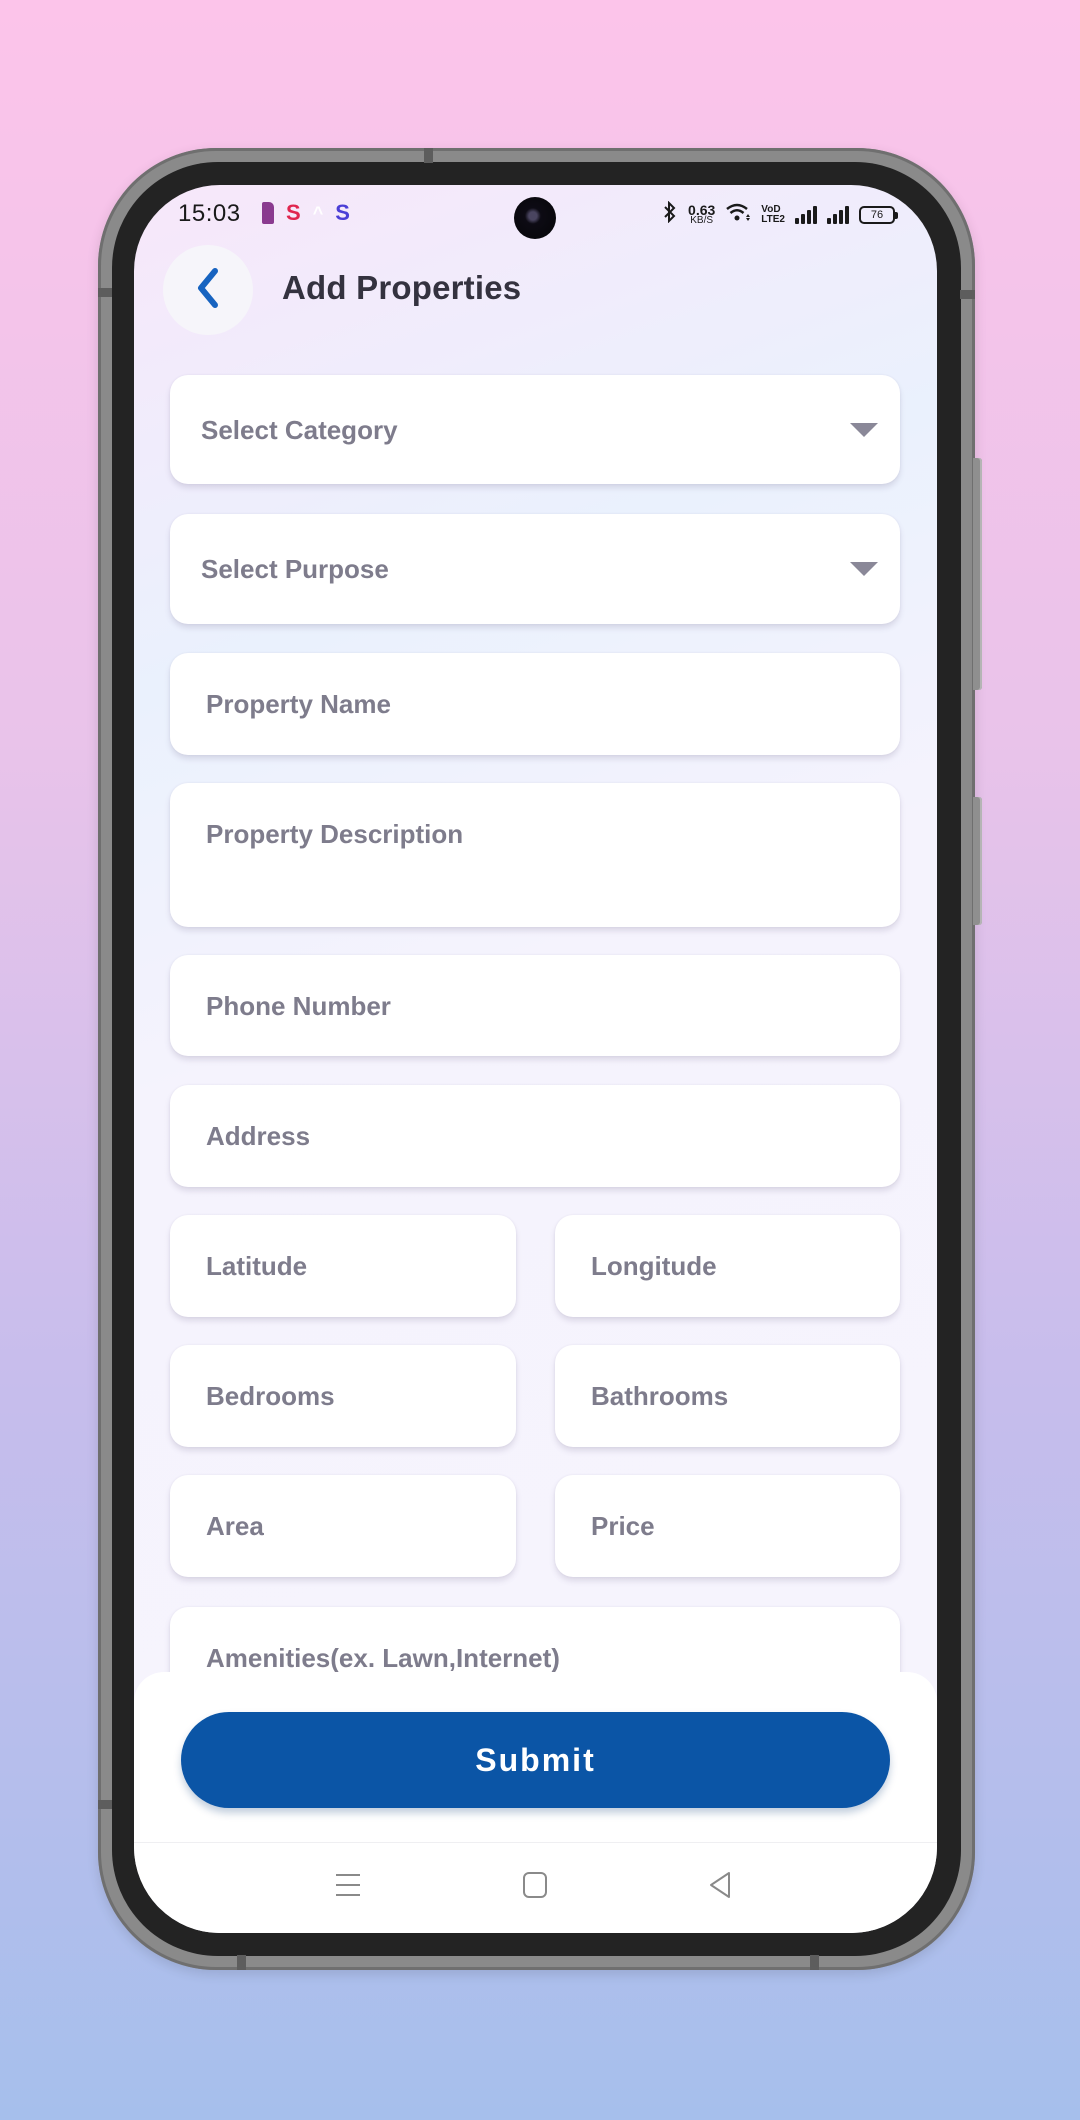 The width and height of the screenshot is (1080, 2120). I want to click on latitude-input: Latitude, so click(343, 1266).